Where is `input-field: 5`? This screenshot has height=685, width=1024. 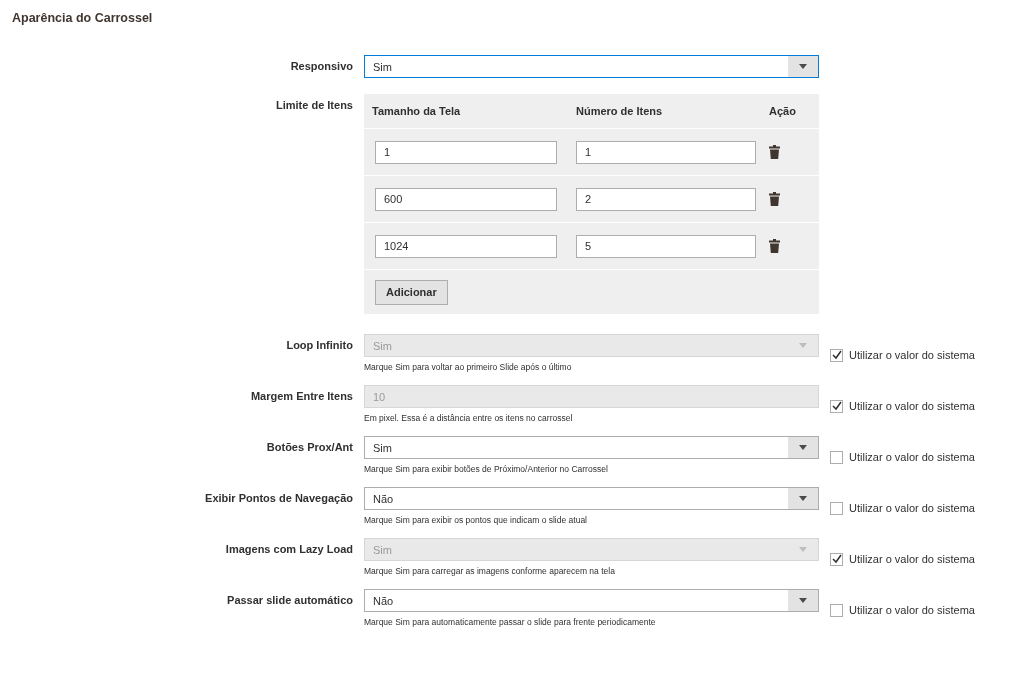 input-field: 5 is located at coordinates (666, 246).